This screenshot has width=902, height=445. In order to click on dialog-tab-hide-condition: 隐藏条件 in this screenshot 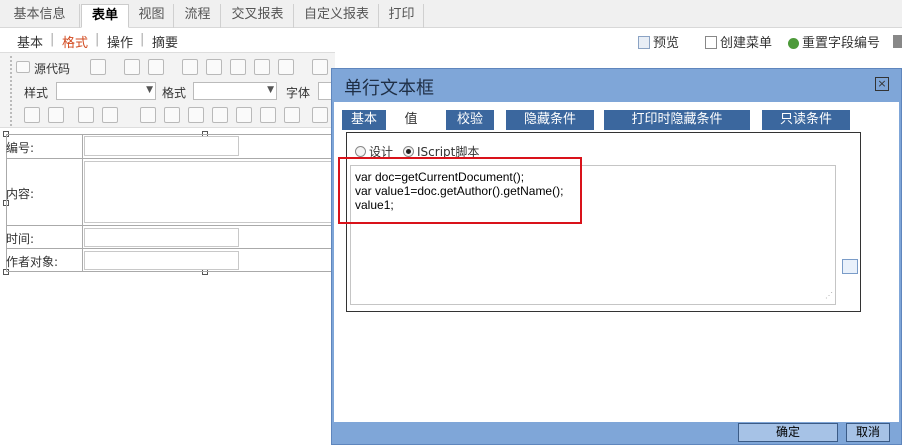, I will do `click(550, 120)`.